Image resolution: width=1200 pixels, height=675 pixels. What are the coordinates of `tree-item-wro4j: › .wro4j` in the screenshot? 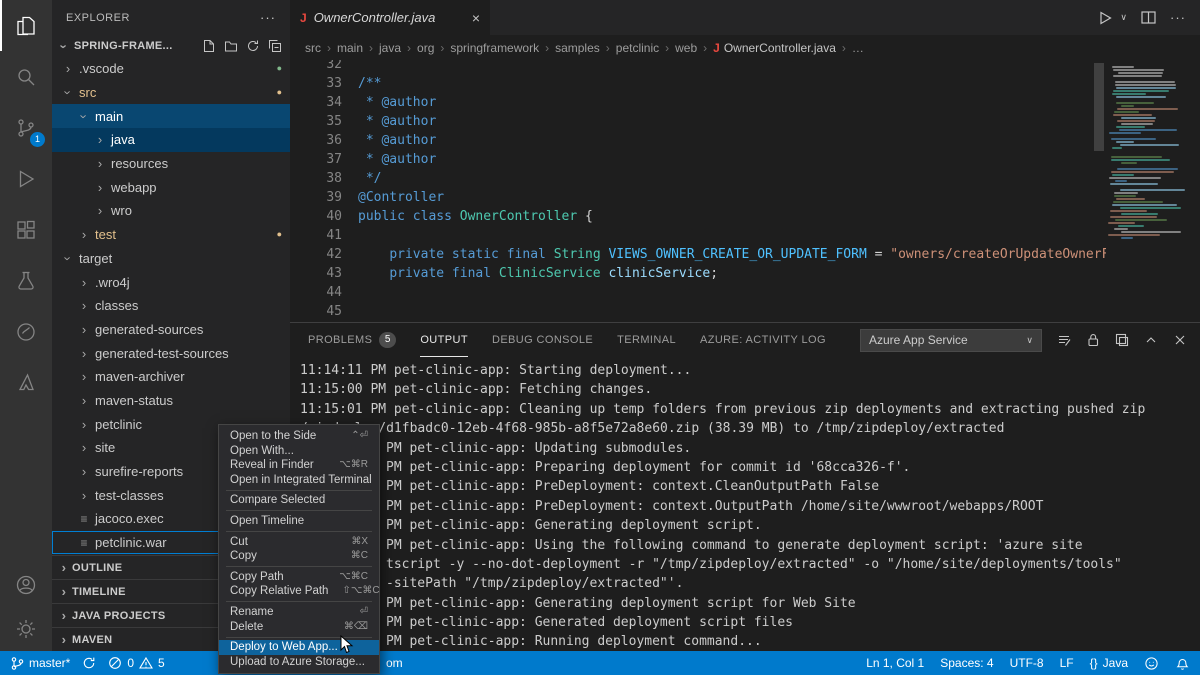 It's located at (171, 282).